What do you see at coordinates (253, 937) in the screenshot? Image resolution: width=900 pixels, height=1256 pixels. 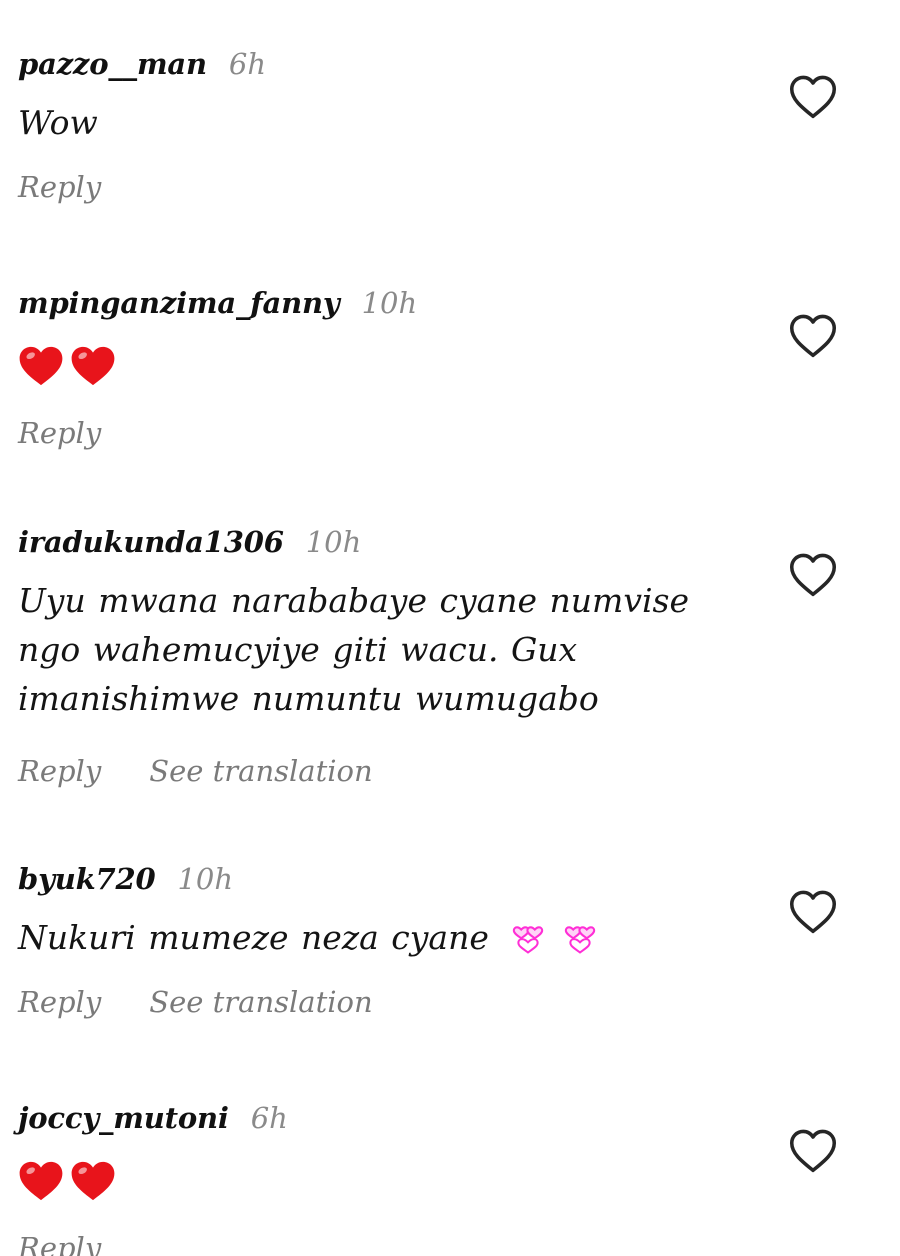 I see `comment-text: Nukuri mumeze neza cyane` at bounding box center [253, 937].